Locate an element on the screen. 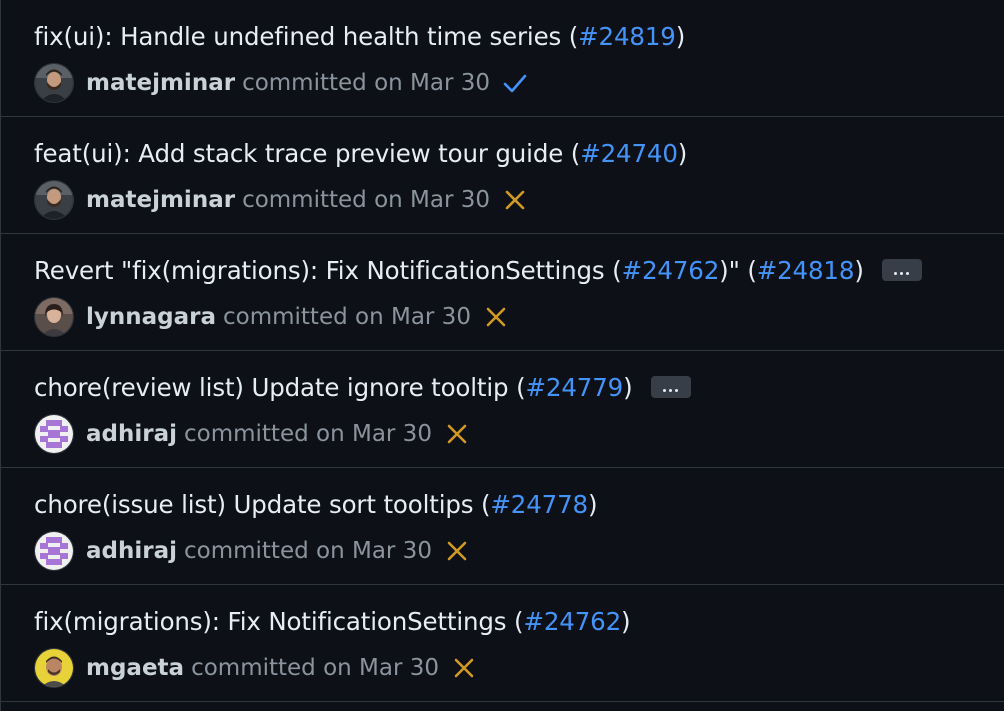  author-link: lynnagara is located at coordinates (151, 317).